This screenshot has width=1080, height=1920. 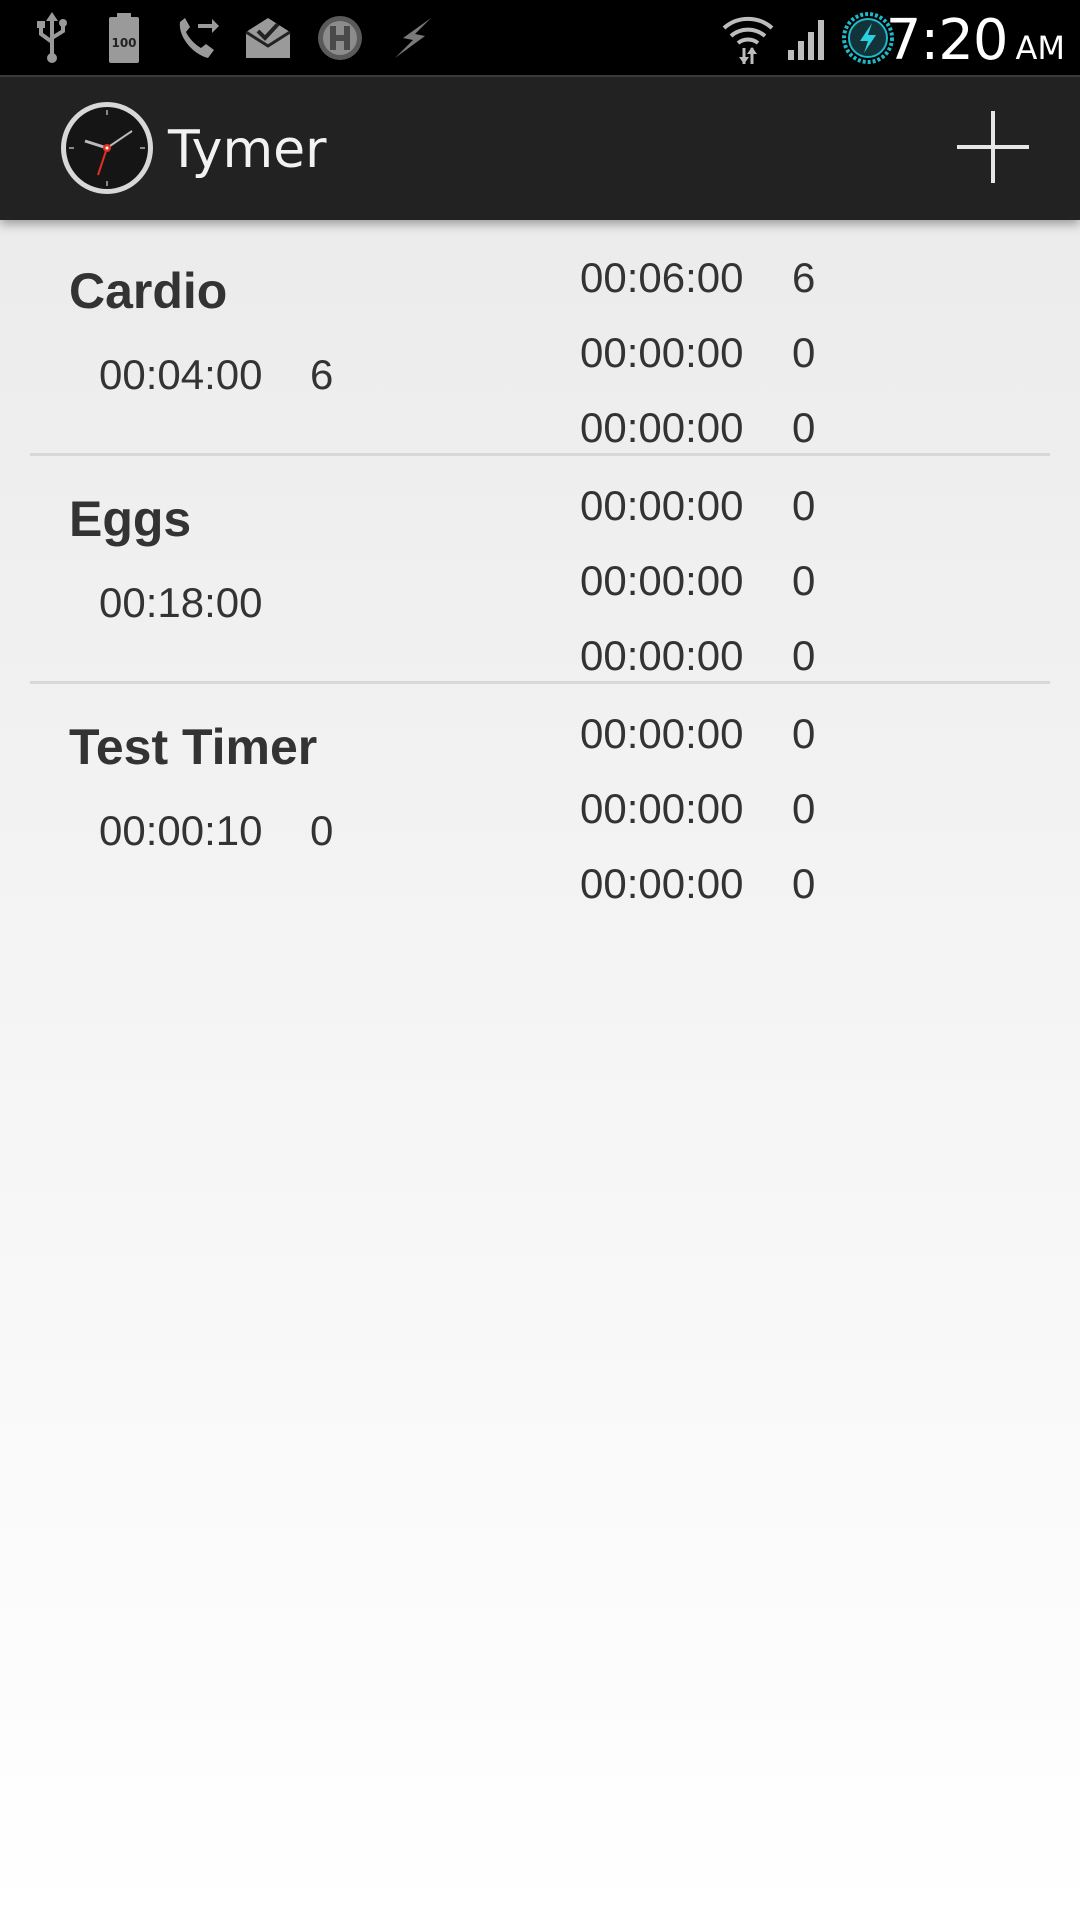 What do you see at coordinates (52, 37) in the screenshot?
I see `usb-icon` at bounding box center [52, 37].